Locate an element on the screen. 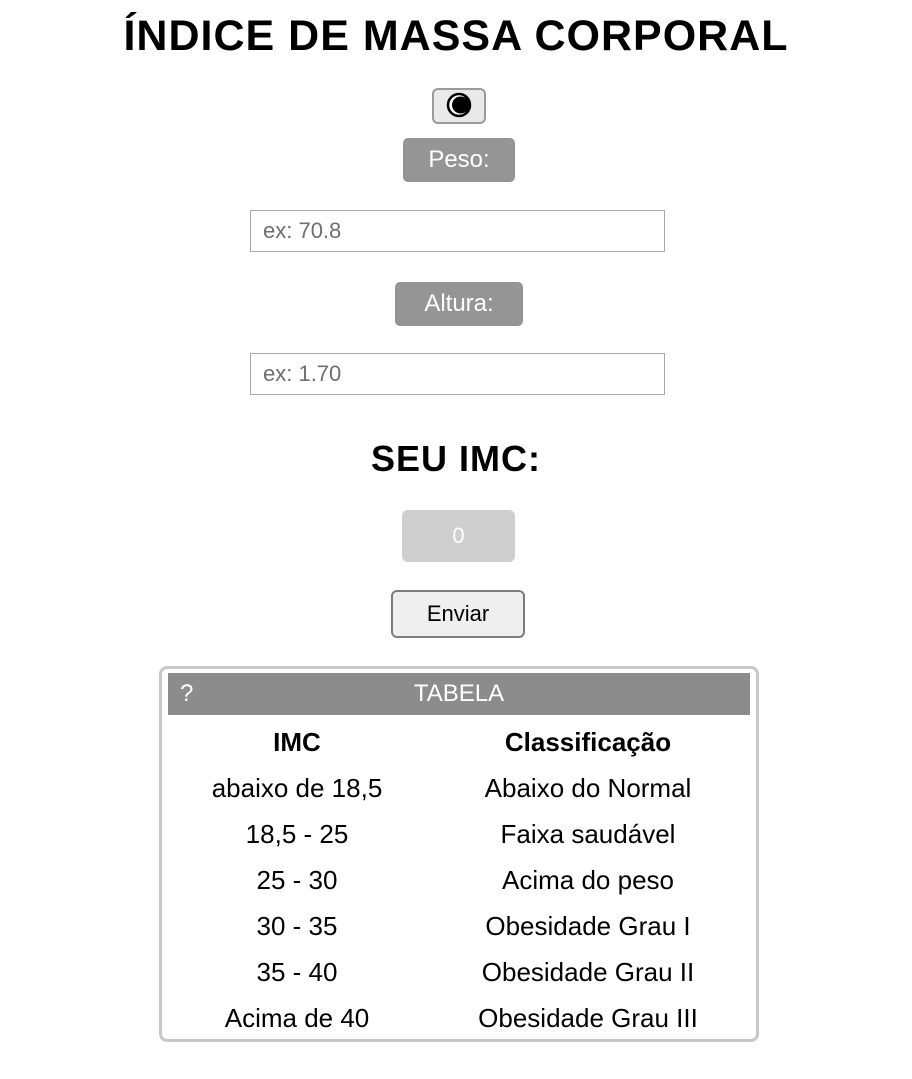 Image resolution: width=912 pixels, height=1079 pixels. help-icon: ? is located at coordinates (186, 694).